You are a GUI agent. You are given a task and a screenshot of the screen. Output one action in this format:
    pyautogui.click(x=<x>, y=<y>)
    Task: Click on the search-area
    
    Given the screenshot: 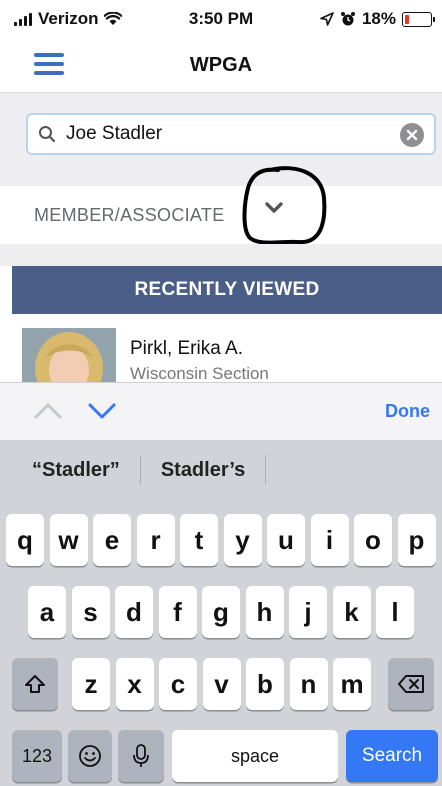 What is the action you would take?
    pyautogui.click(x=221, y=139)
    